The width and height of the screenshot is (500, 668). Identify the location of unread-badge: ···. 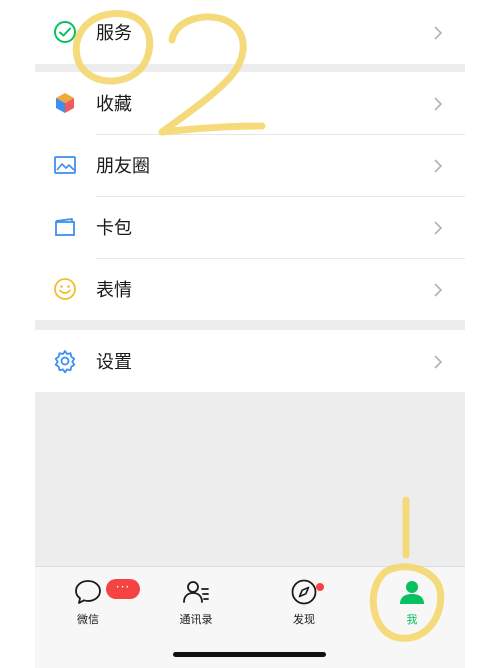
(123, 589).